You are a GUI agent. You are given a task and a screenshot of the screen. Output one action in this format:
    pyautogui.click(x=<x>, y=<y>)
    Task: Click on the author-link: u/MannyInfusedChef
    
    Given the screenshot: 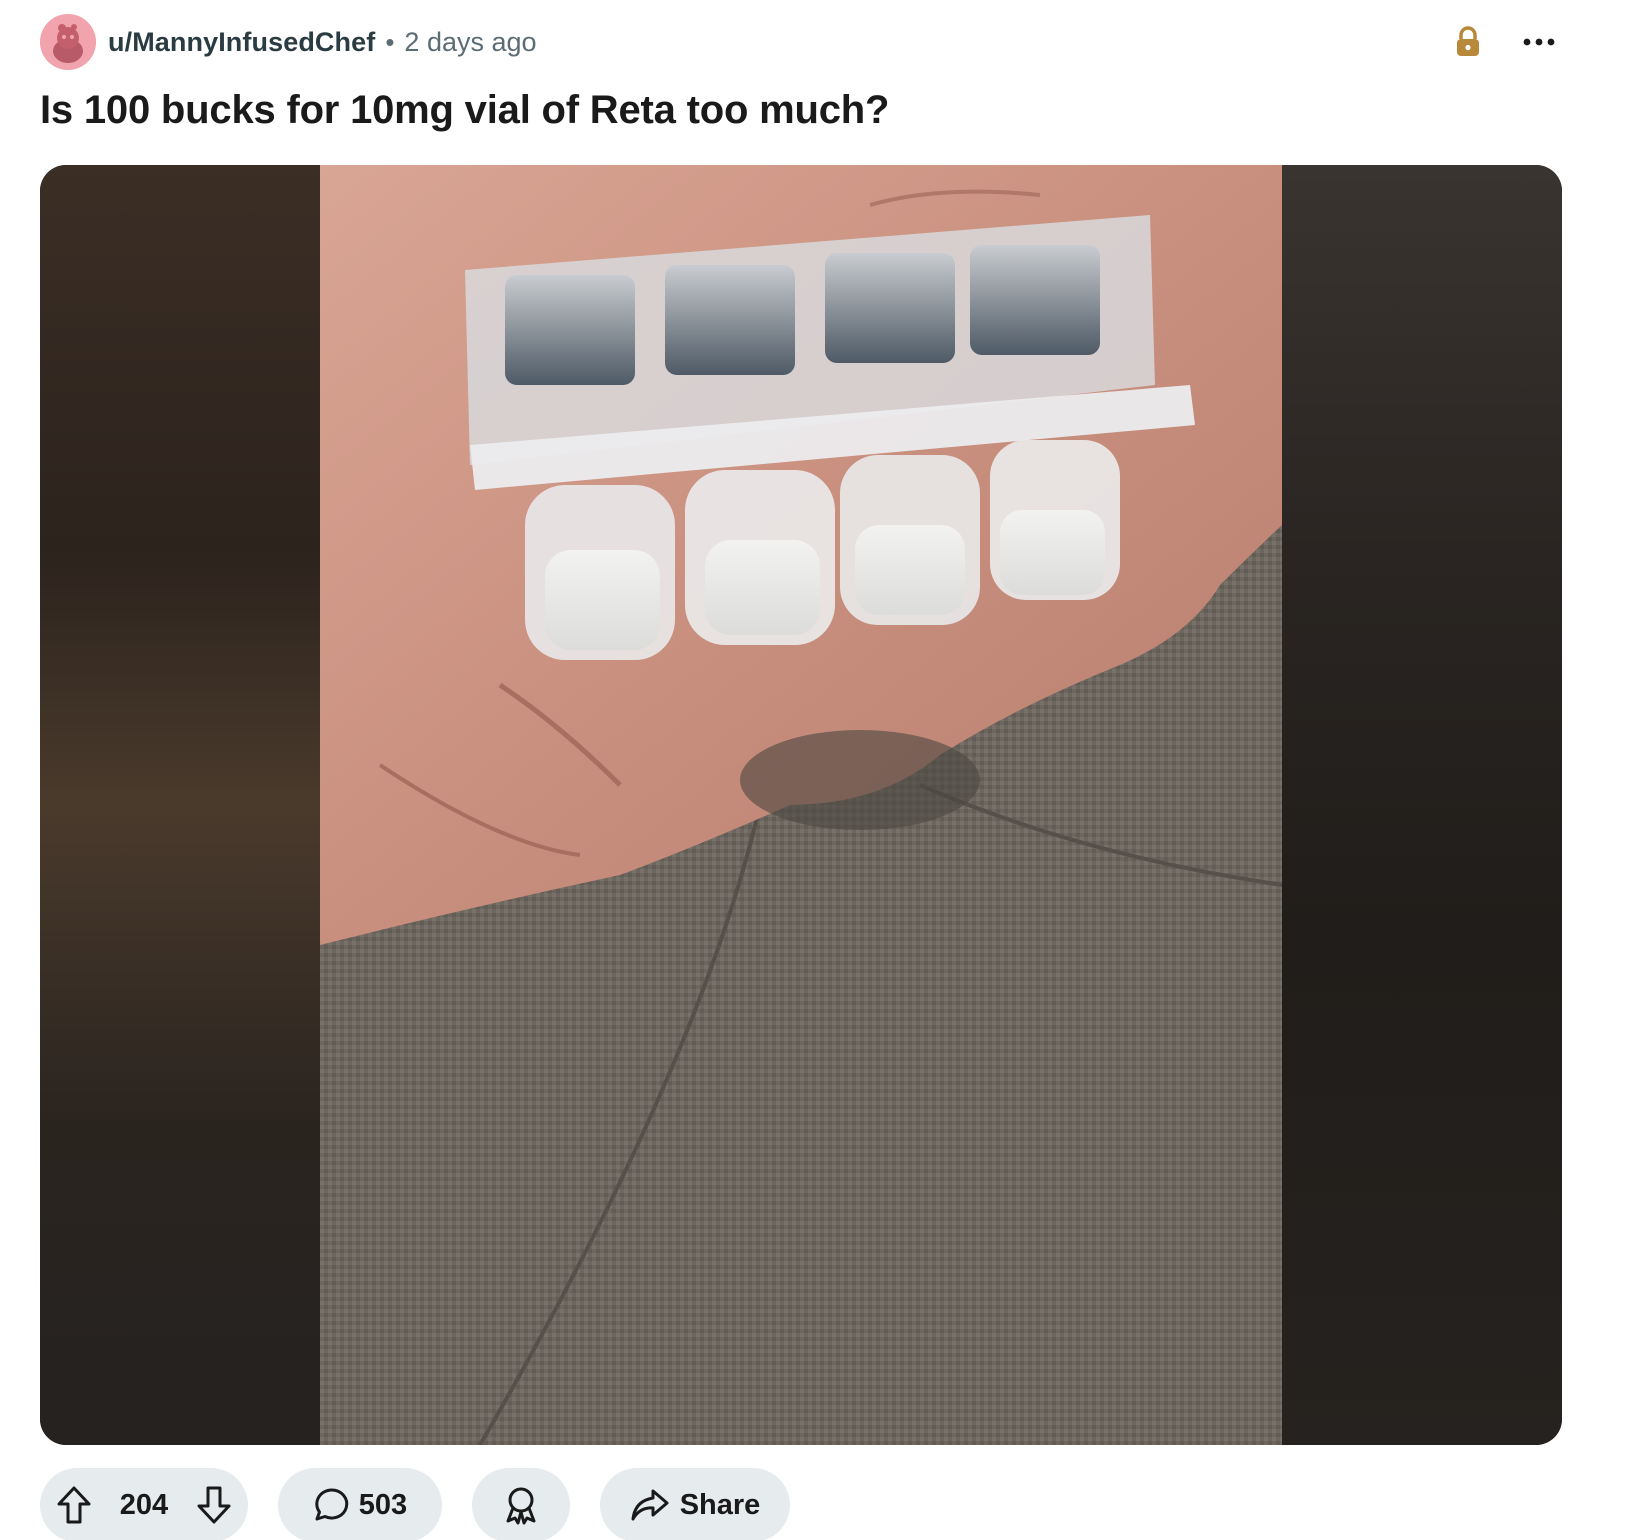 What is the action you would take?
    pyautogui.click(x=241, y=42)
    